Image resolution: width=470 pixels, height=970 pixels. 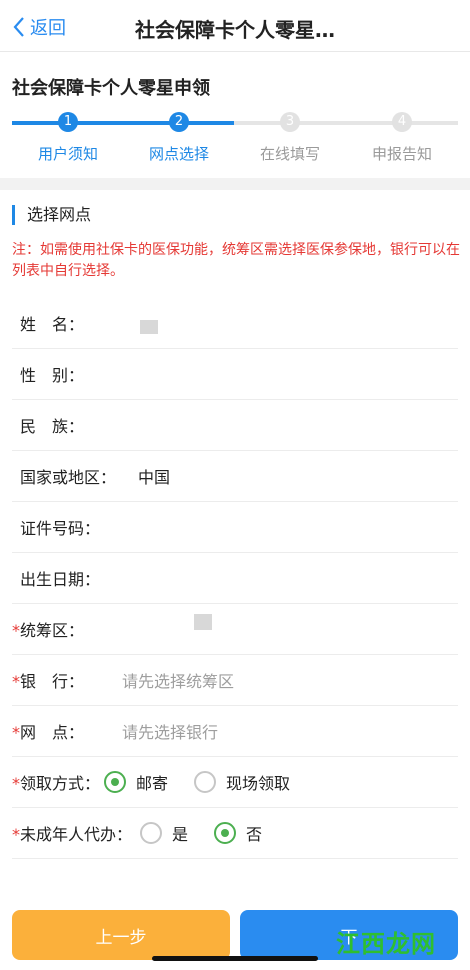 I want to click on prev-step-button: 上一步, so click(x=121, y=935).